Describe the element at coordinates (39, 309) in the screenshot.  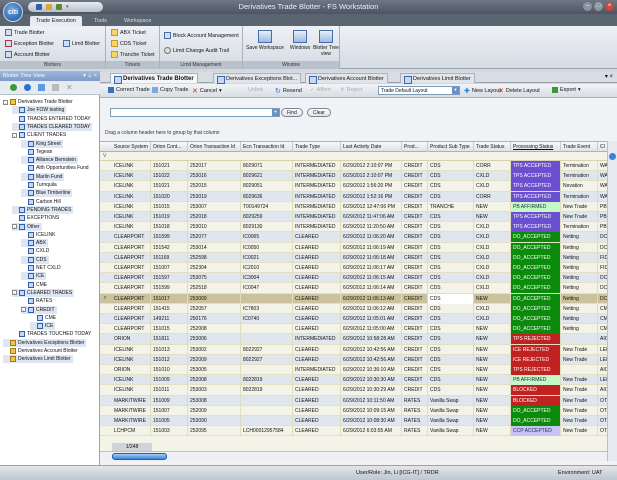
I see `tree-item: - CREDIT` at that location.